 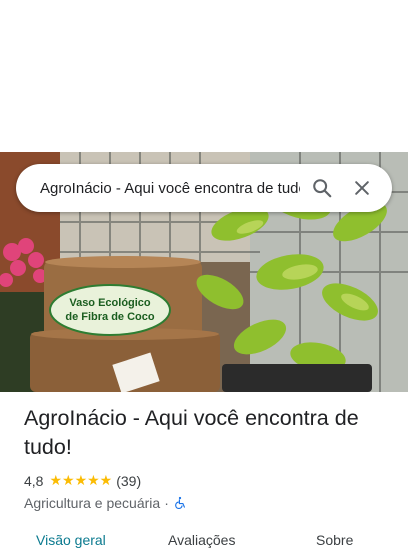 What do you see at coordinates (191, 432) in the screenshot?
I see `place-title: AgroInácio - Aqui você encontra de tudo!` at bounding box center [191, 432].